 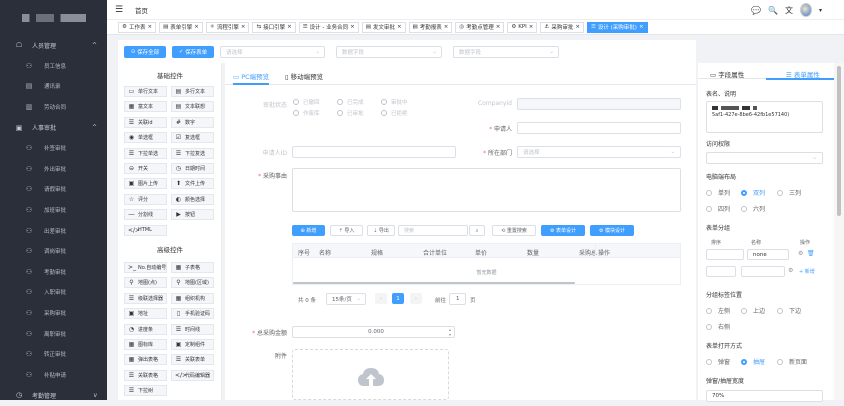 What do you see at coordinates (145, 329) in the screenshot?
I see `widget-item: ◔ 进度条` at bounding box center [145, 329].